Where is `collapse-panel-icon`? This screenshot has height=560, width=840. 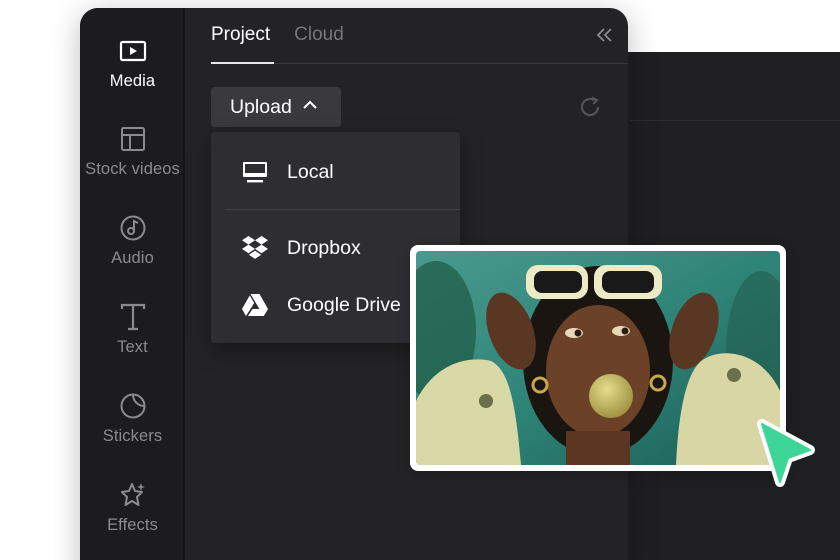 collapse-panel-icon is located at coordinates (605, 35).